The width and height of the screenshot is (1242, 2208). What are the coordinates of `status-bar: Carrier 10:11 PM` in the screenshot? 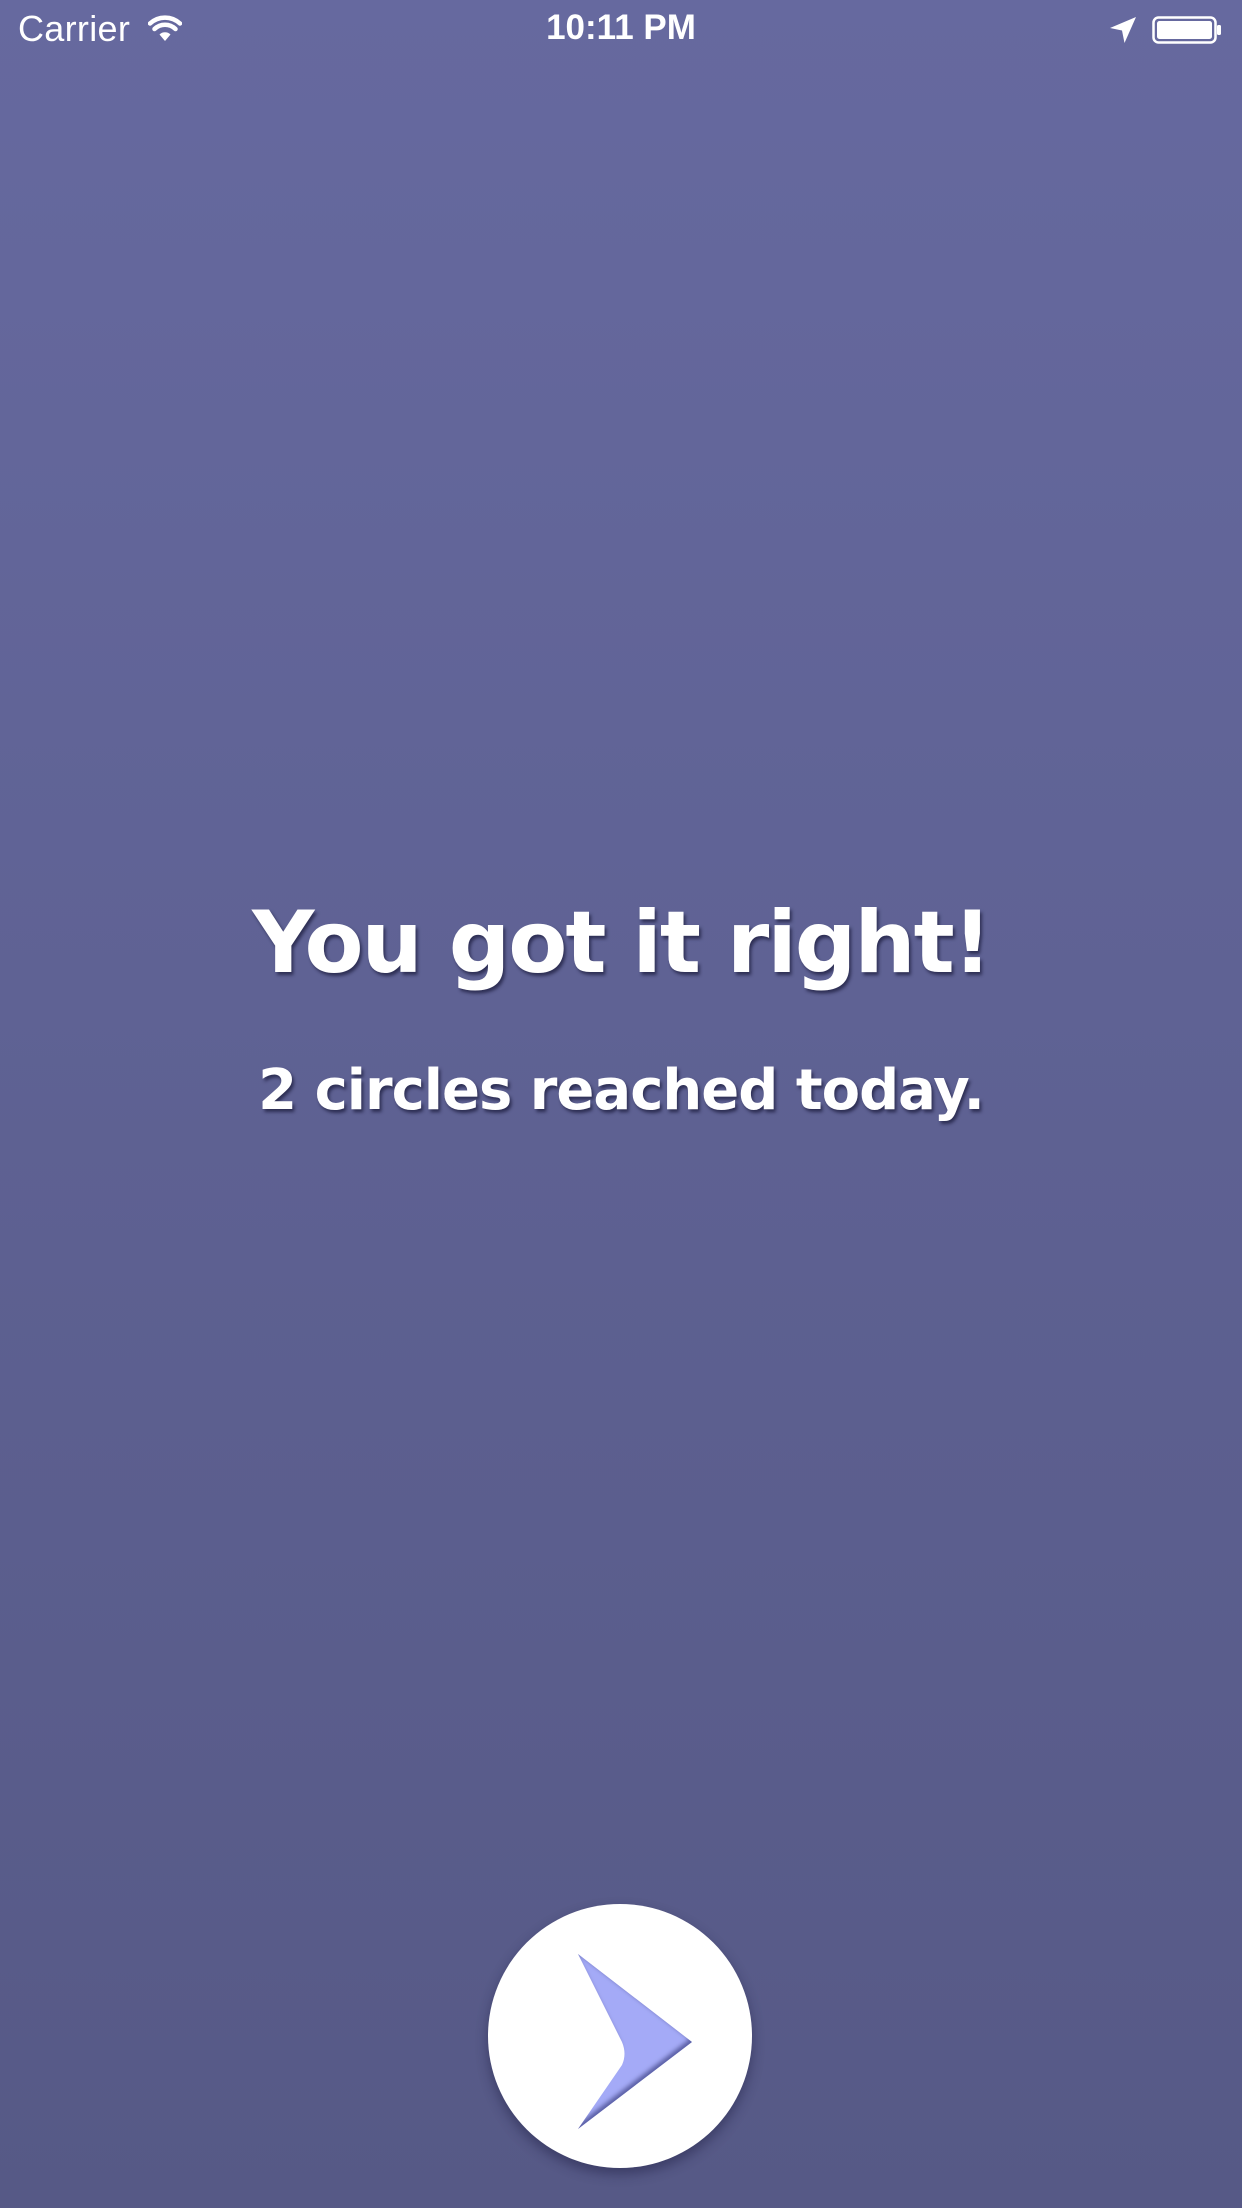 It's located at (621, 30).